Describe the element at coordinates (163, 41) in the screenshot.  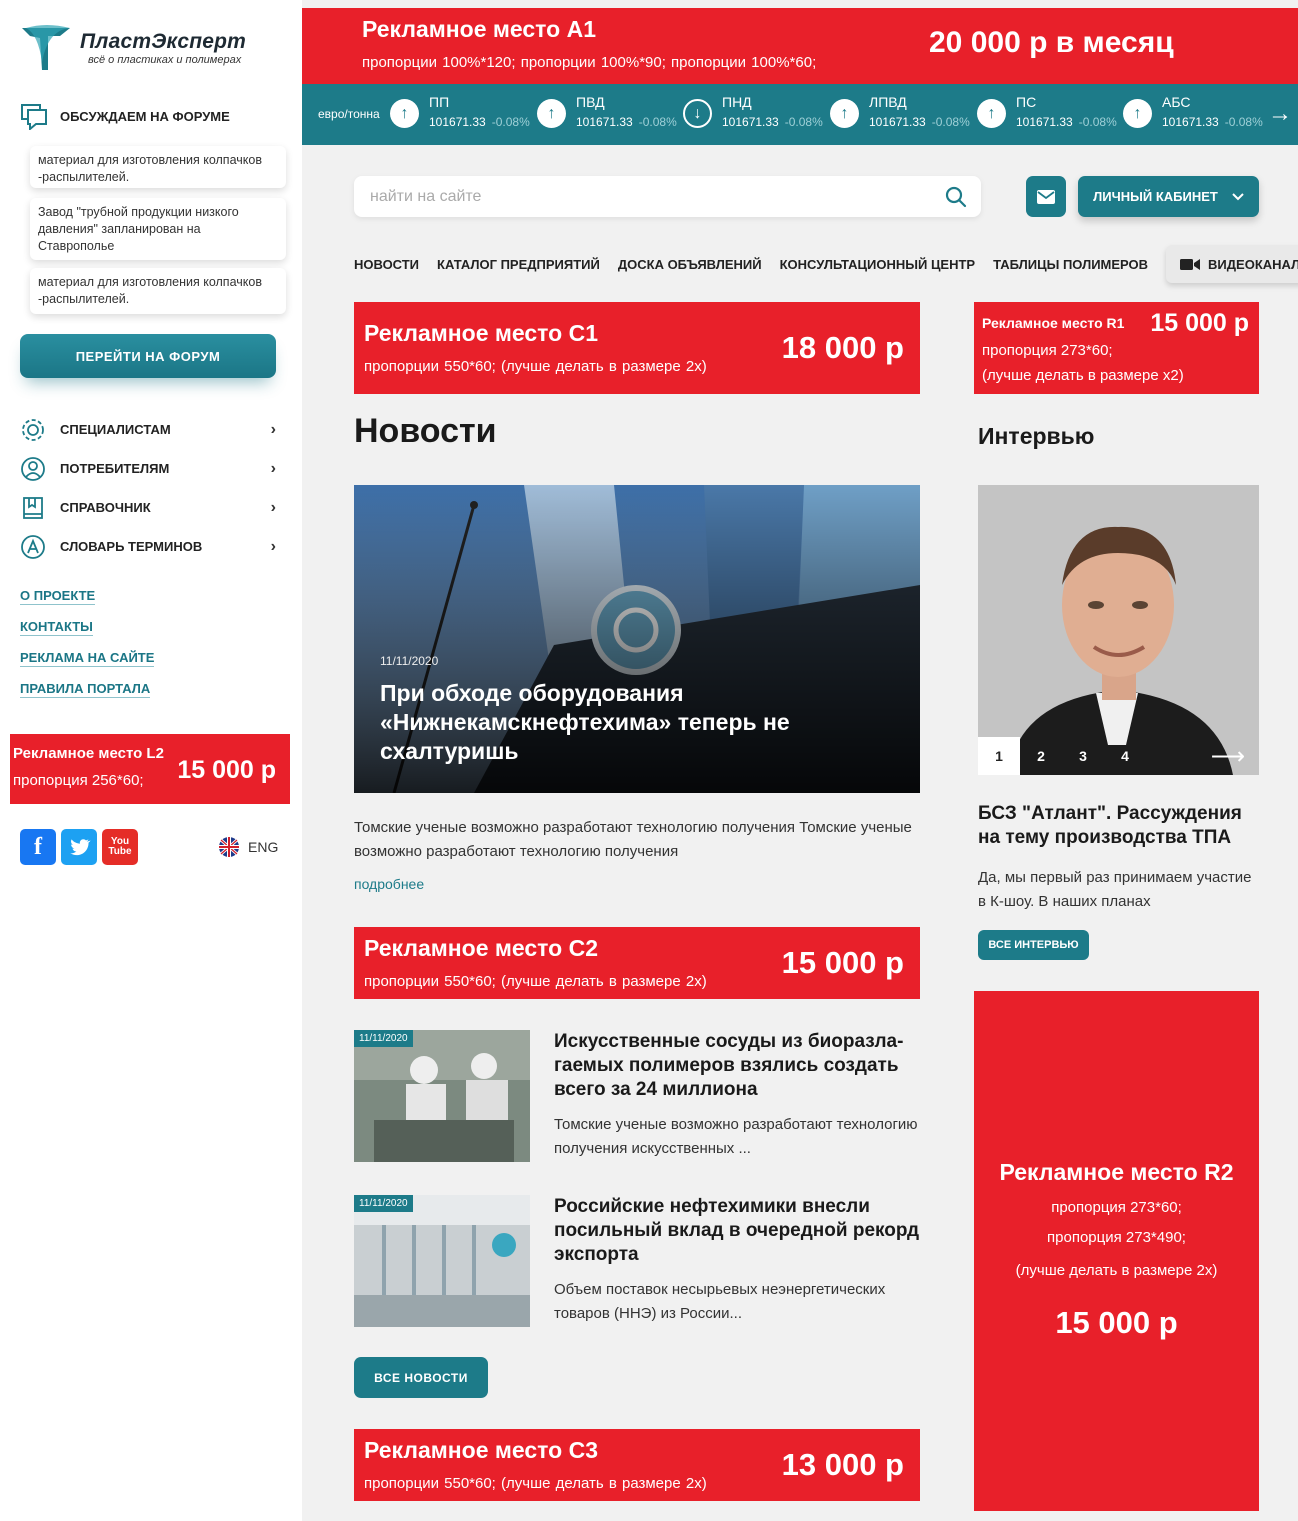
I see `logo-name: ПластЭксперт` at that location.